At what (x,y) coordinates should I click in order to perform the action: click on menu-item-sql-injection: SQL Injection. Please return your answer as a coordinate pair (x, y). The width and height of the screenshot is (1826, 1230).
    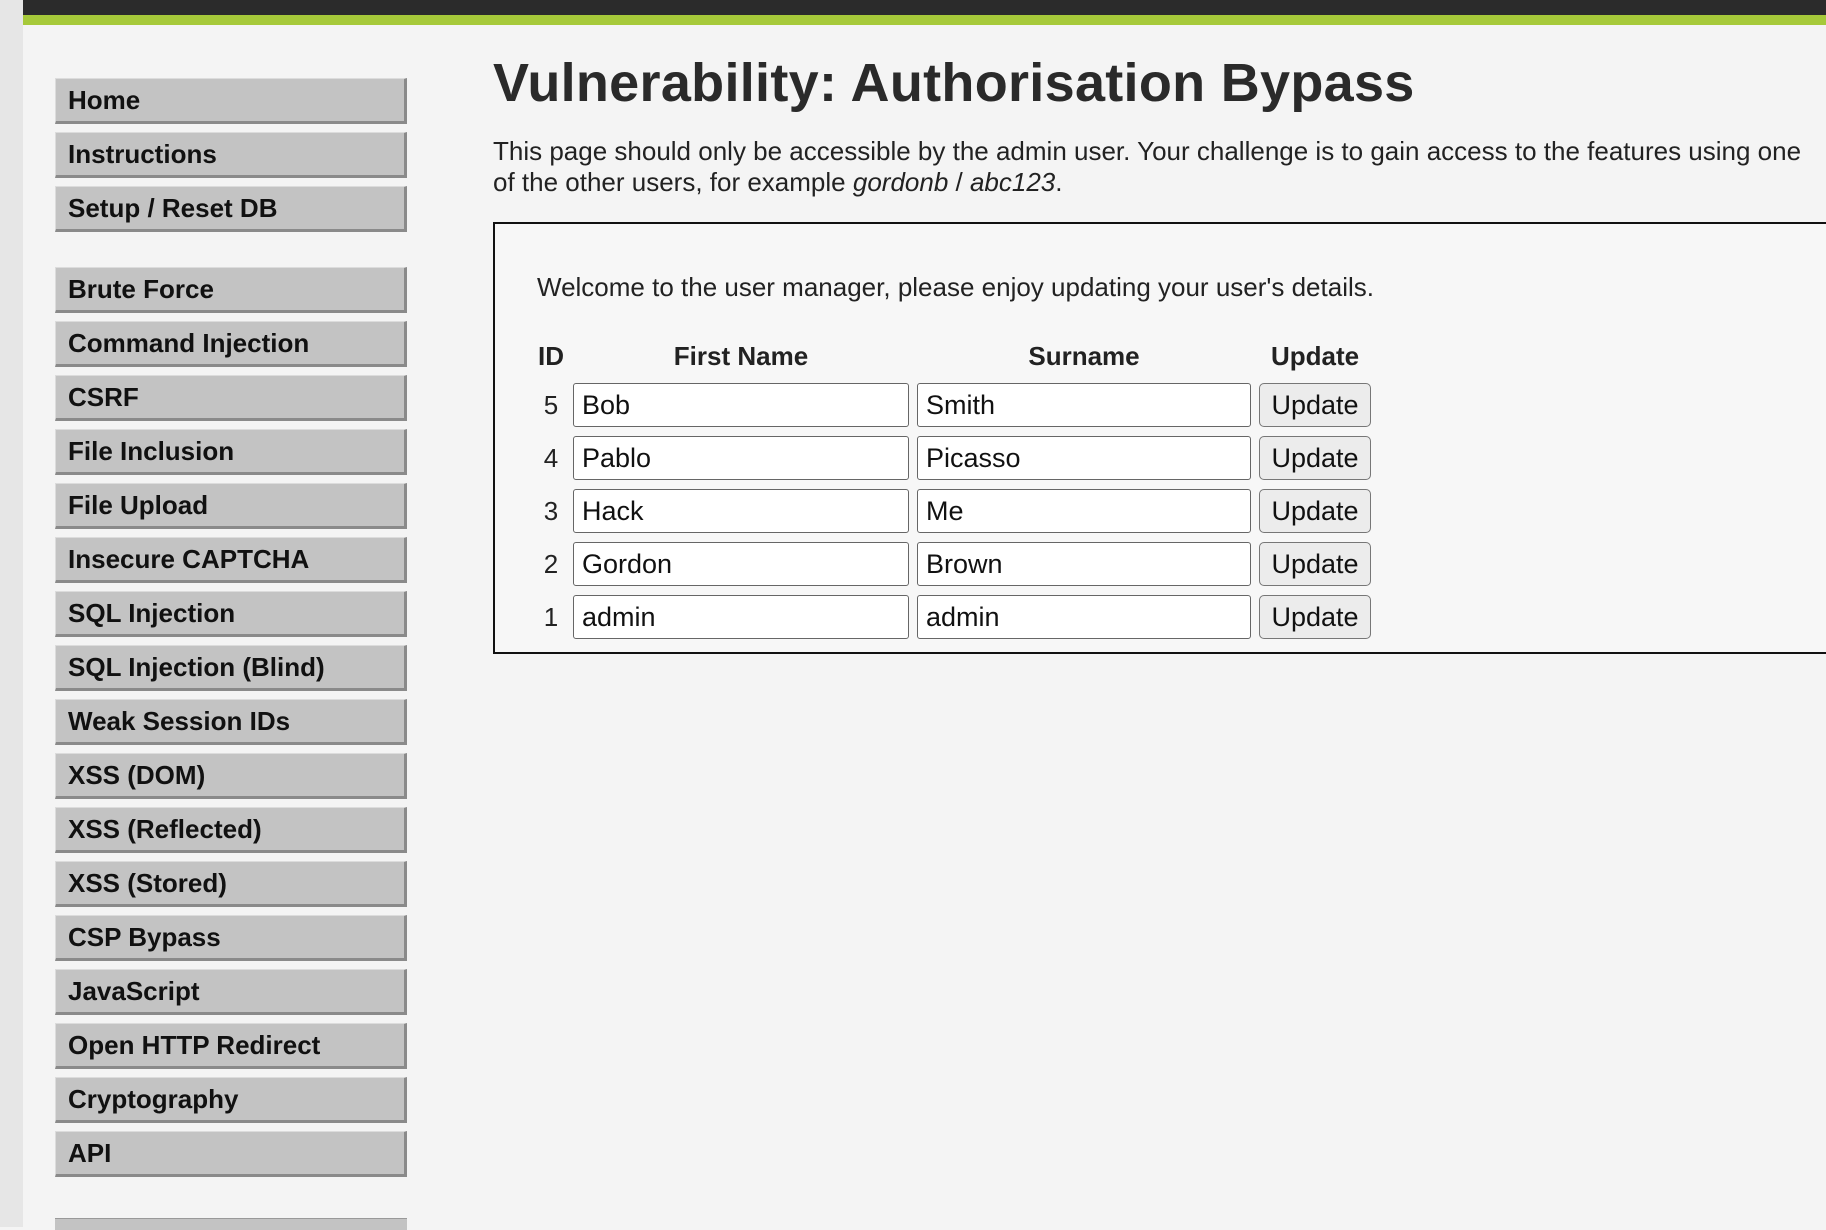
    Looking at the image, I should click on (231, 614).